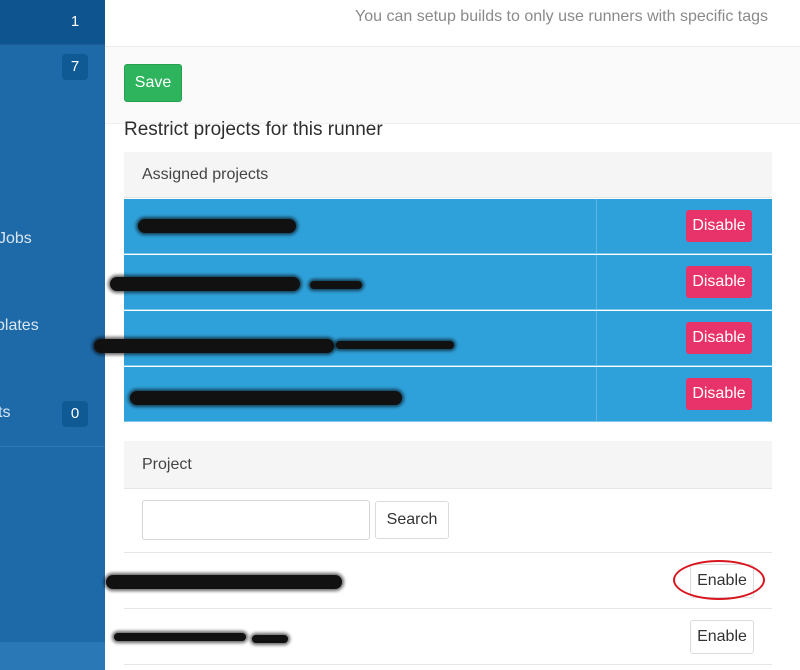 This screenshot has height=670, width=800. What do you see at coordinates (52, 656) in the screenshot?
I see `sidebar-footer` at bounding box center [52, 656].